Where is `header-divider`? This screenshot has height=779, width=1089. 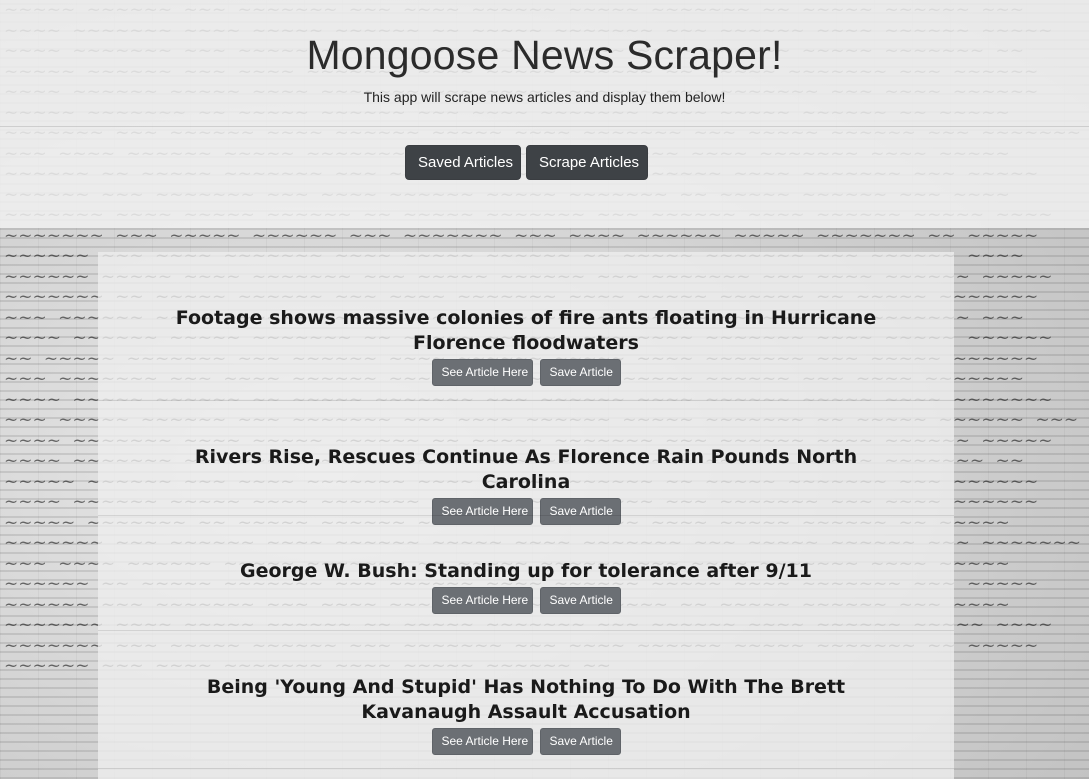 header-divider is located at coordinates (544, 126).